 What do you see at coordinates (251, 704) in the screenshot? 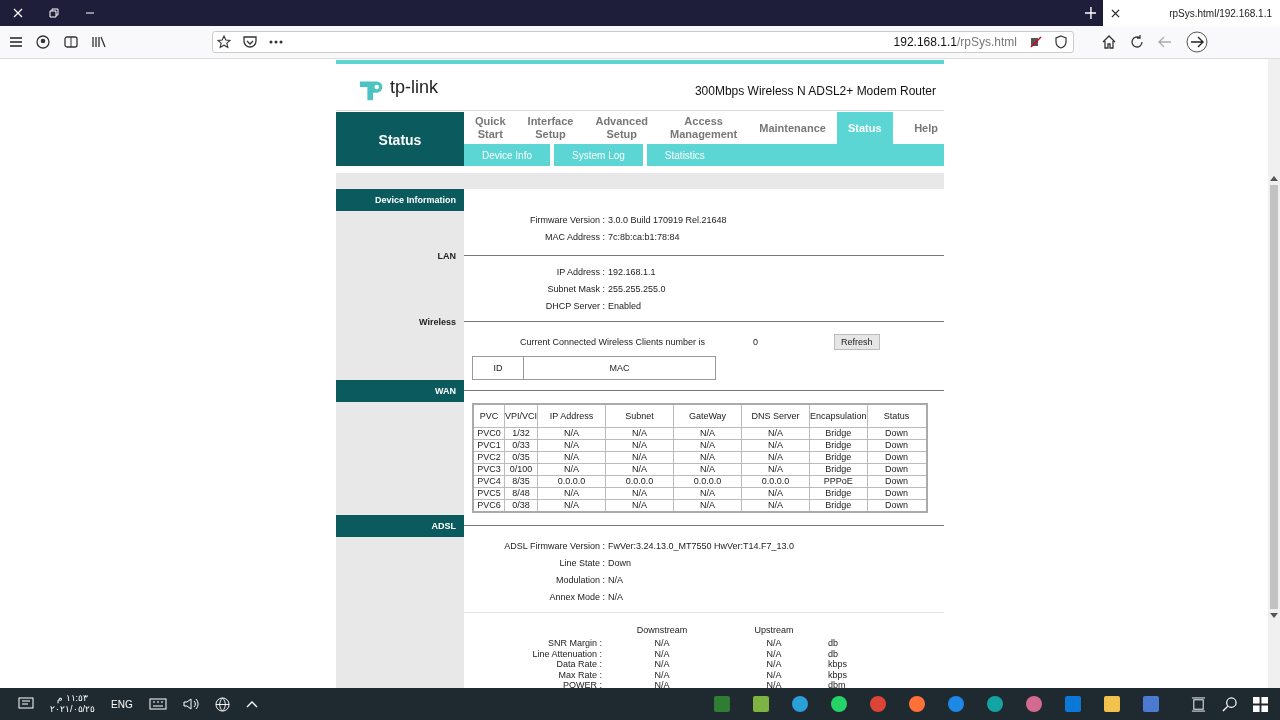
I see `chevron-icon` at bounding box center [251, 704].